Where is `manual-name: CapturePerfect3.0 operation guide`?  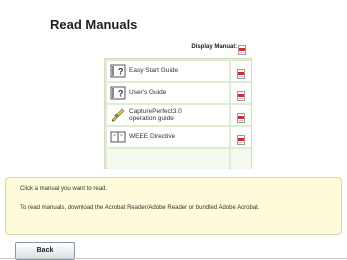 manual-name: CapturePerfect3.0 operation guide is located at coordinates (155, 115).